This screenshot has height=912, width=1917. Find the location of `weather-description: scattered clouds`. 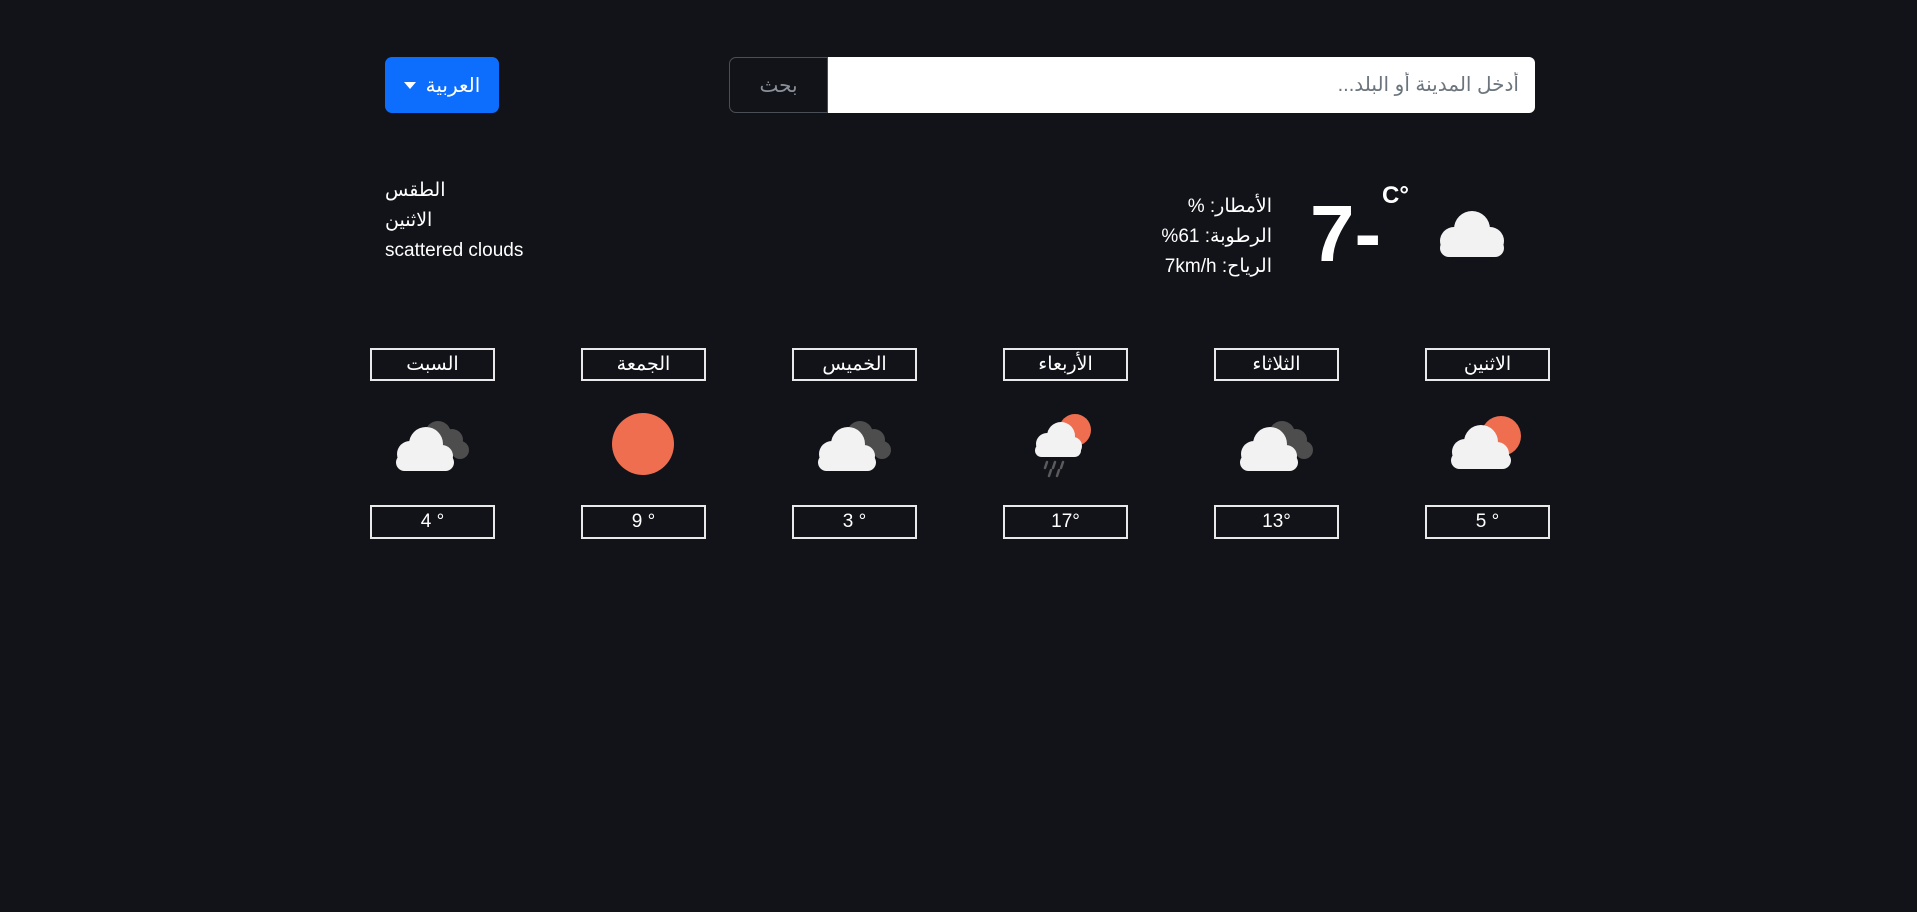

weather-description: scattered clouds is located at coordinates (454, 250).